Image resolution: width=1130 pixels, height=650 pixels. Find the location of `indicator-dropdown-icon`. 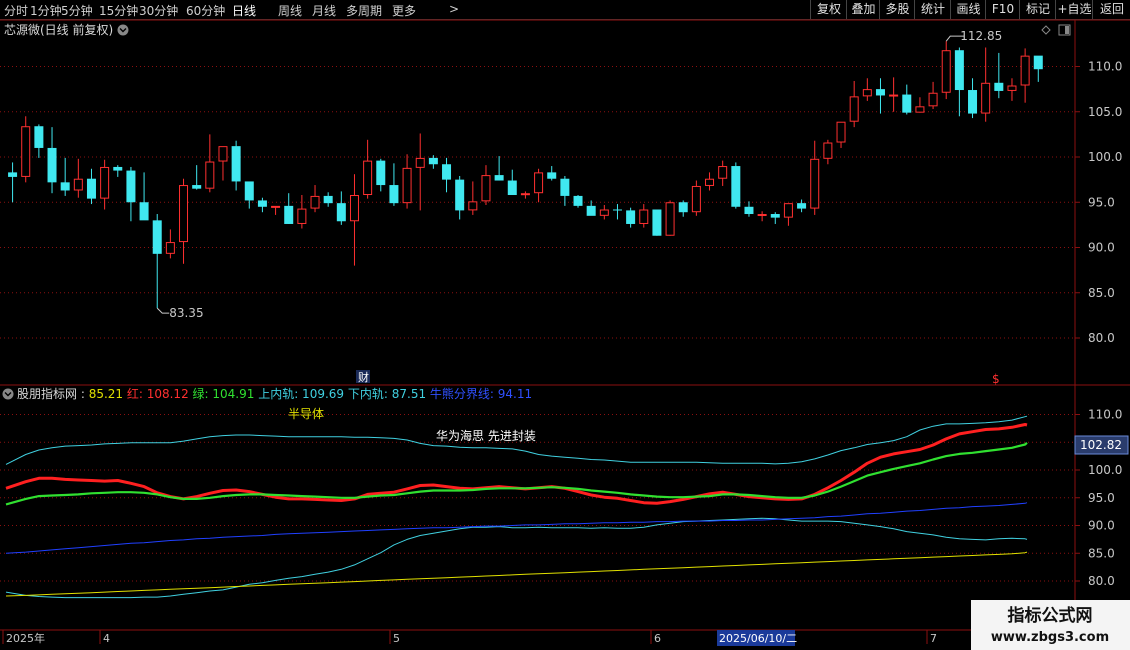

indicator-dropdown-icon is located at coordinates (8, 394).